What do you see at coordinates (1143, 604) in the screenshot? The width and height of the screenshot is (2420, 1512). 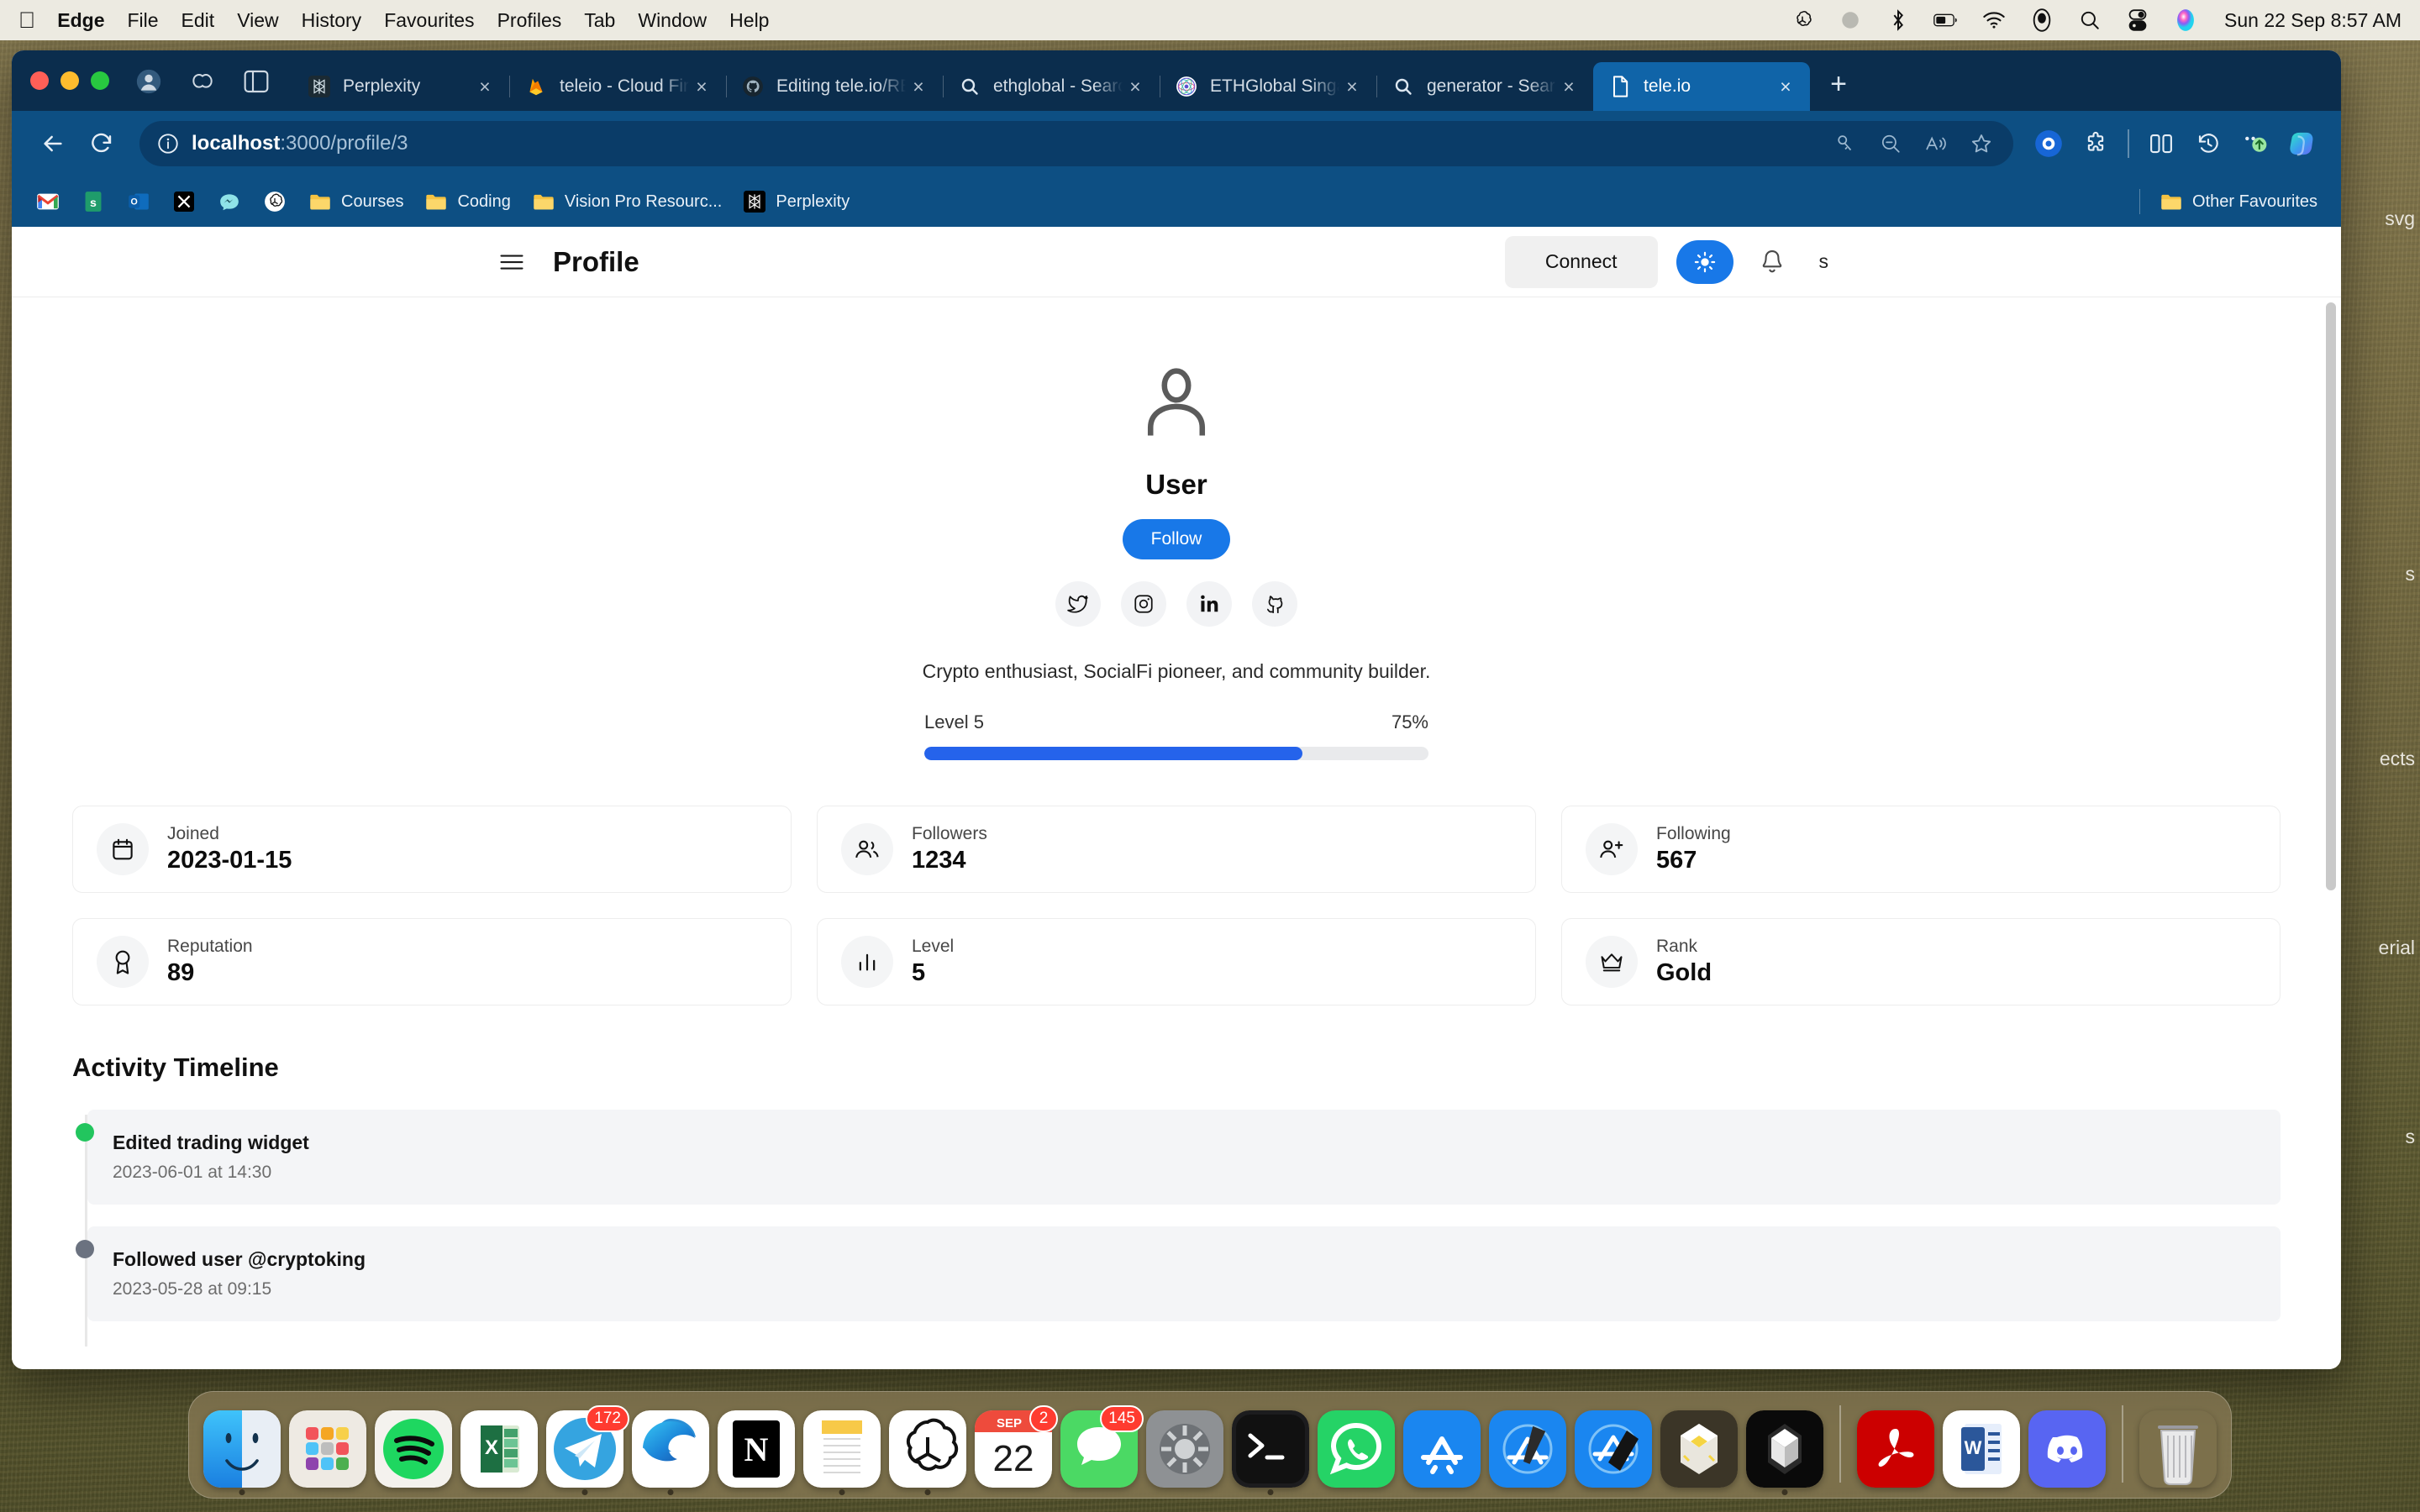 I see `social-link-instagram` at bounding box center [1143, 604].